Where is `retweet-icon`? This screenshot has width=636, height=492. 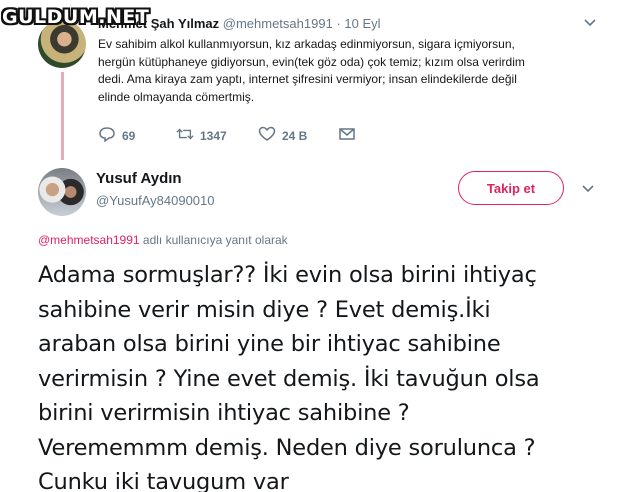
retweet-icon is located at coordinates (185, 135).